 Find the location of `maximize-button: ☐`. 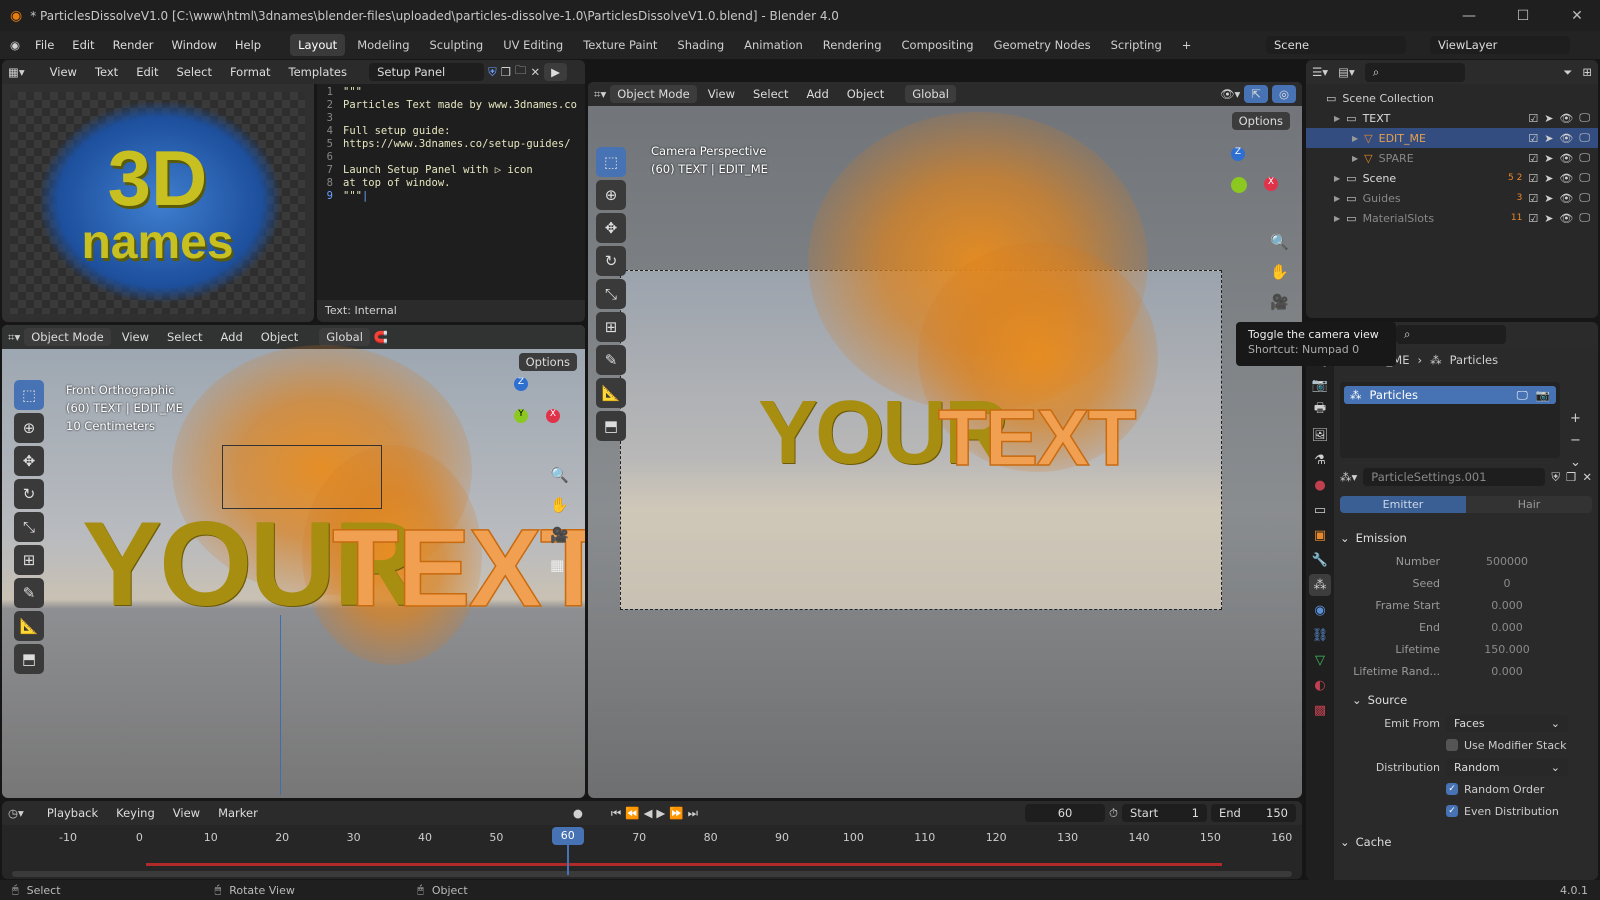

maximize-button: ☐ is located at coordinates (1523, 16).